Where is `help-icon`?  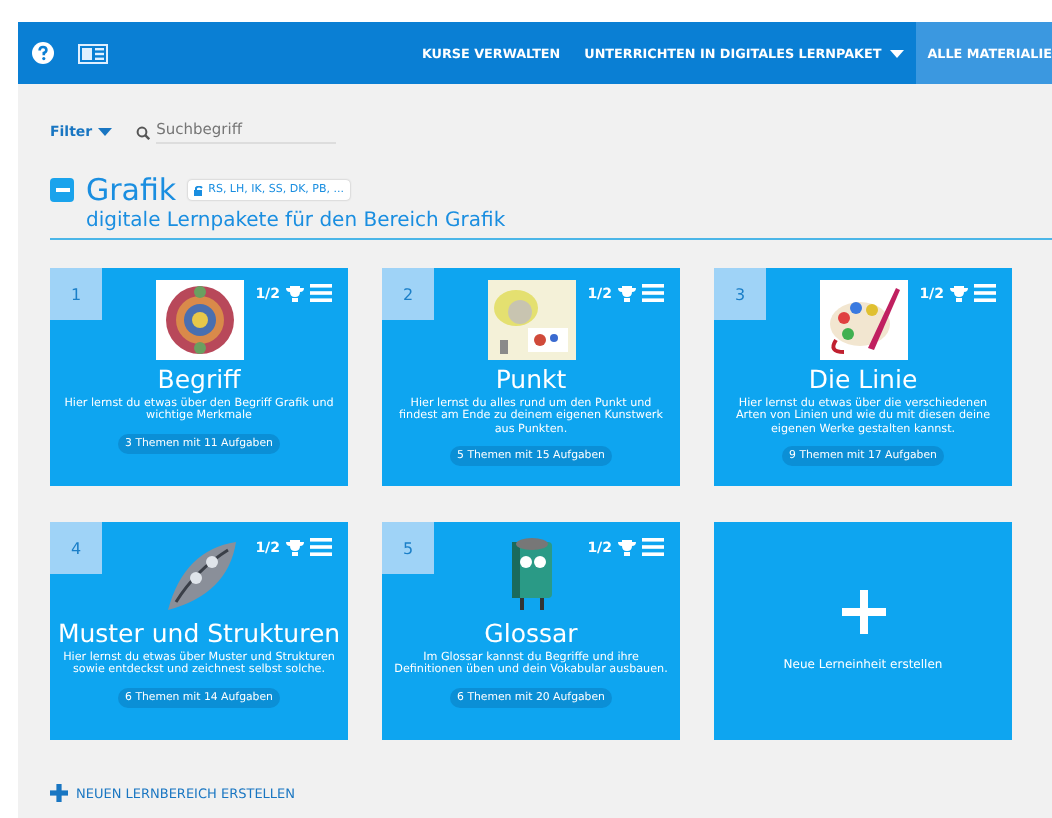 help-icon is located at coordinates (43, 53).